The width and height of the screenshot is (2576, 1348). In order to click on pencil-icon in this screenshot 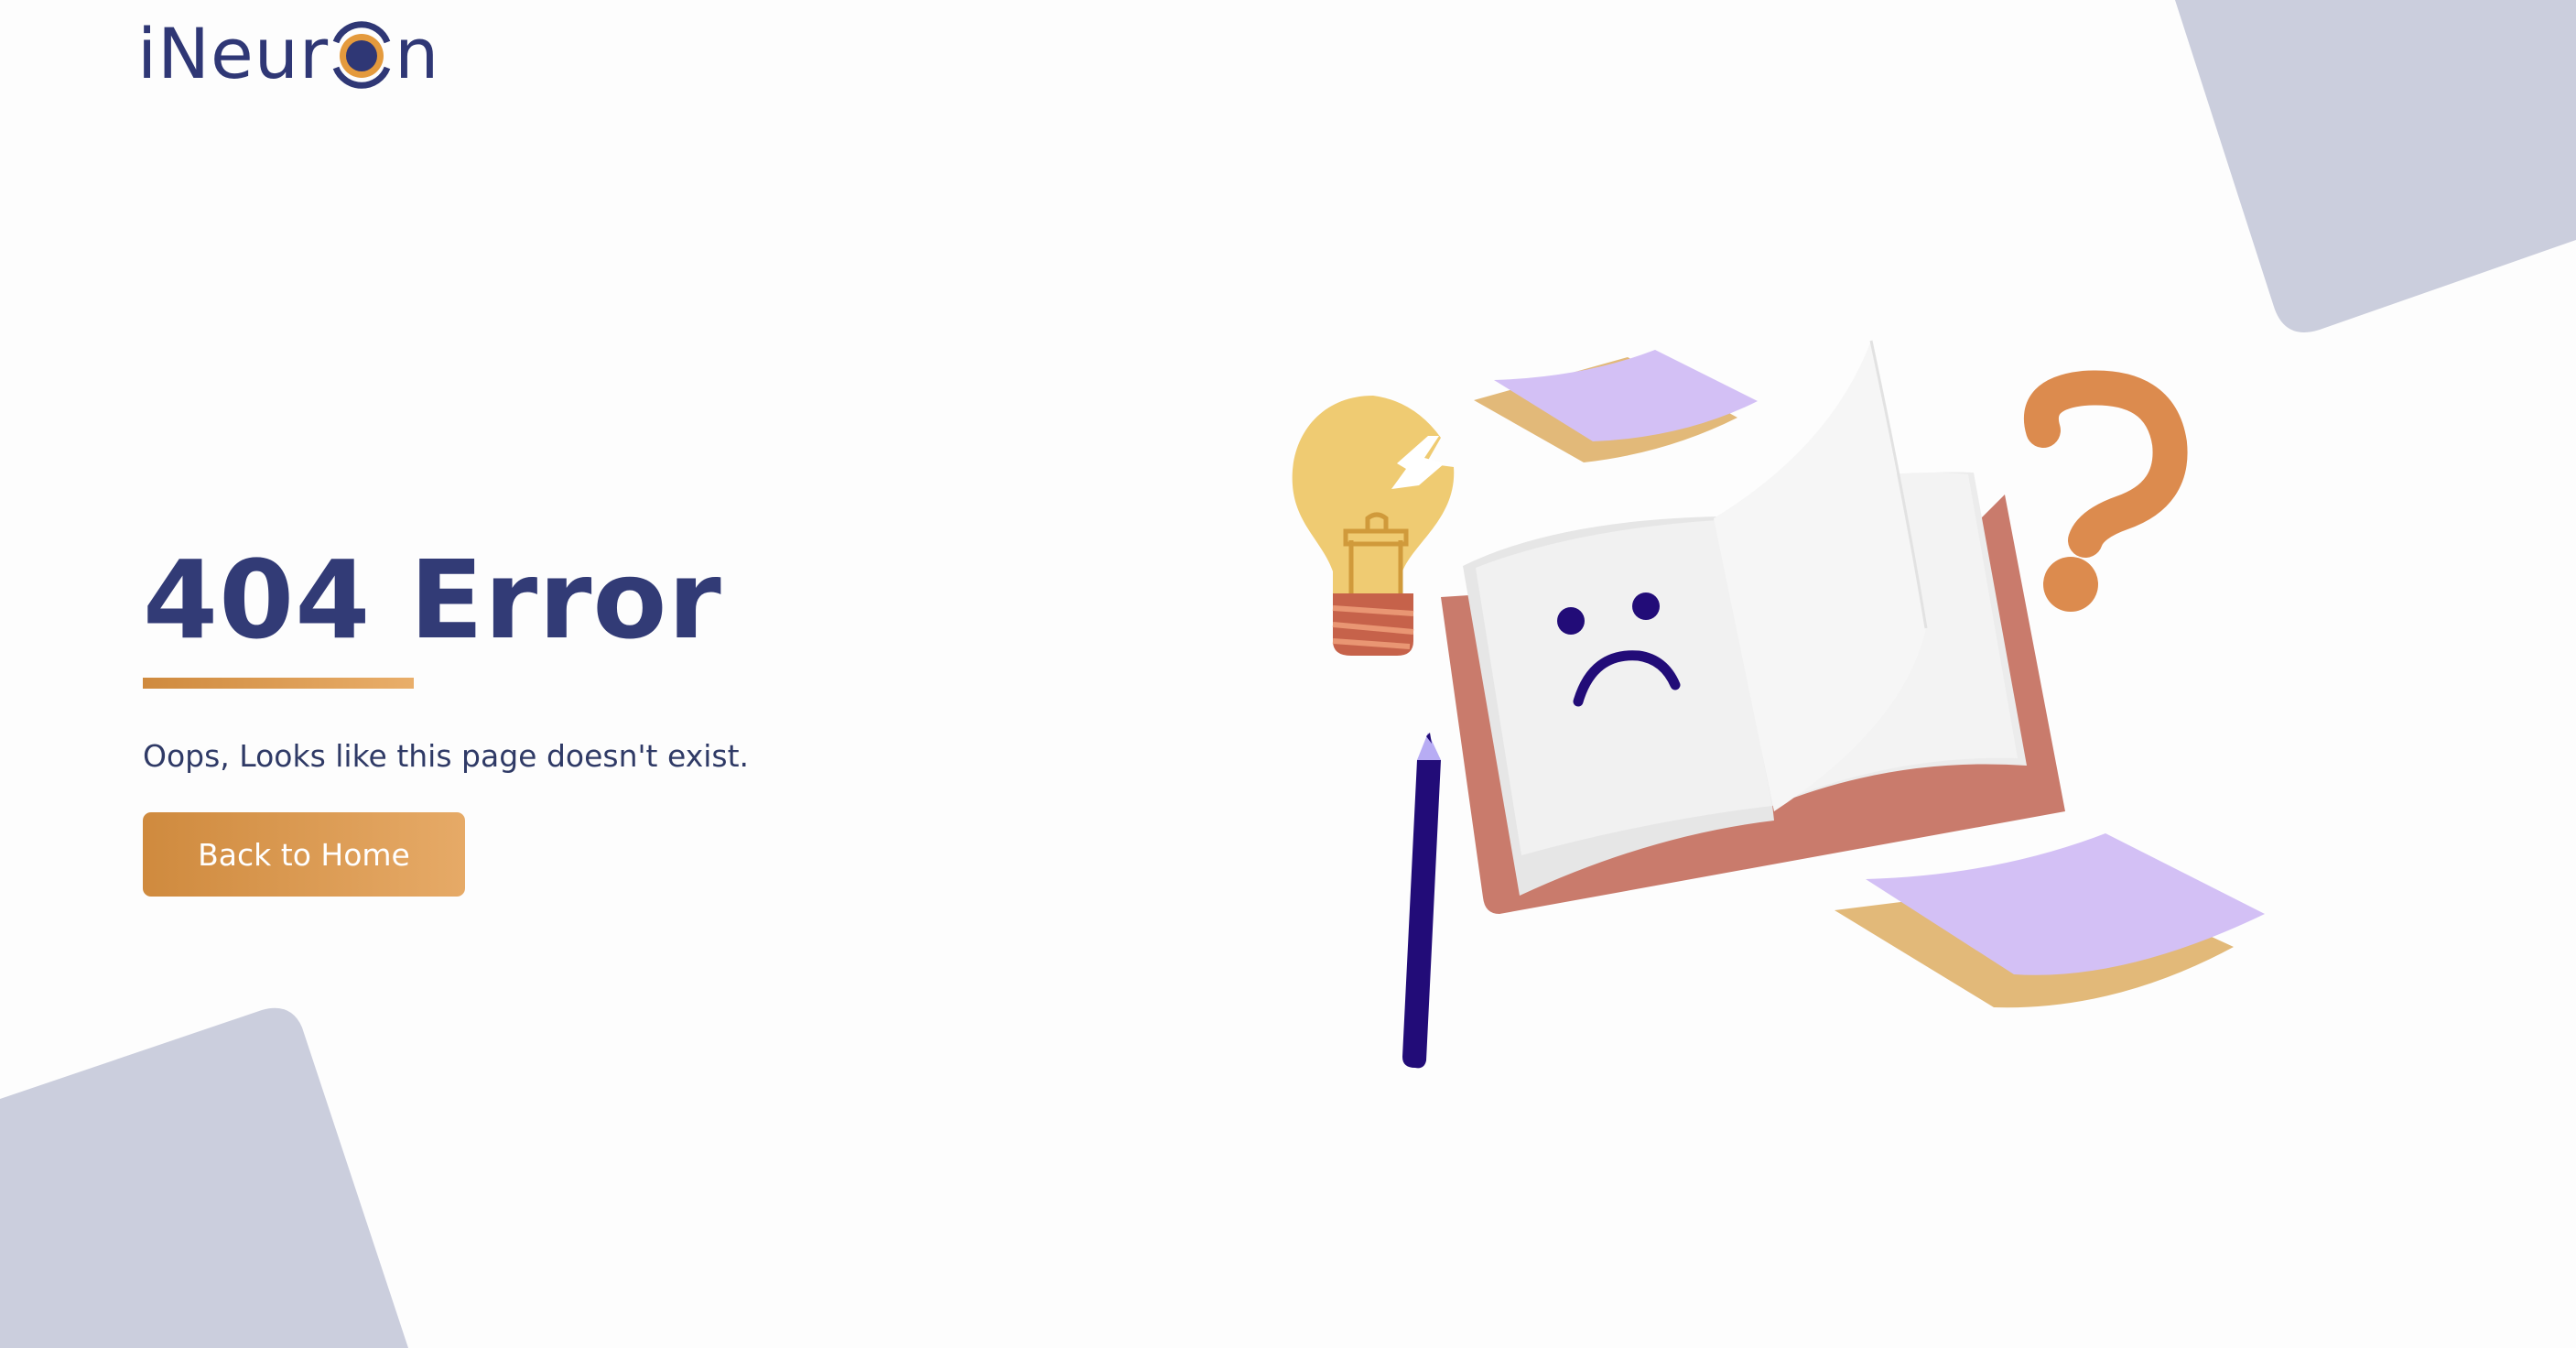, I will do `click(1422, 901)`.